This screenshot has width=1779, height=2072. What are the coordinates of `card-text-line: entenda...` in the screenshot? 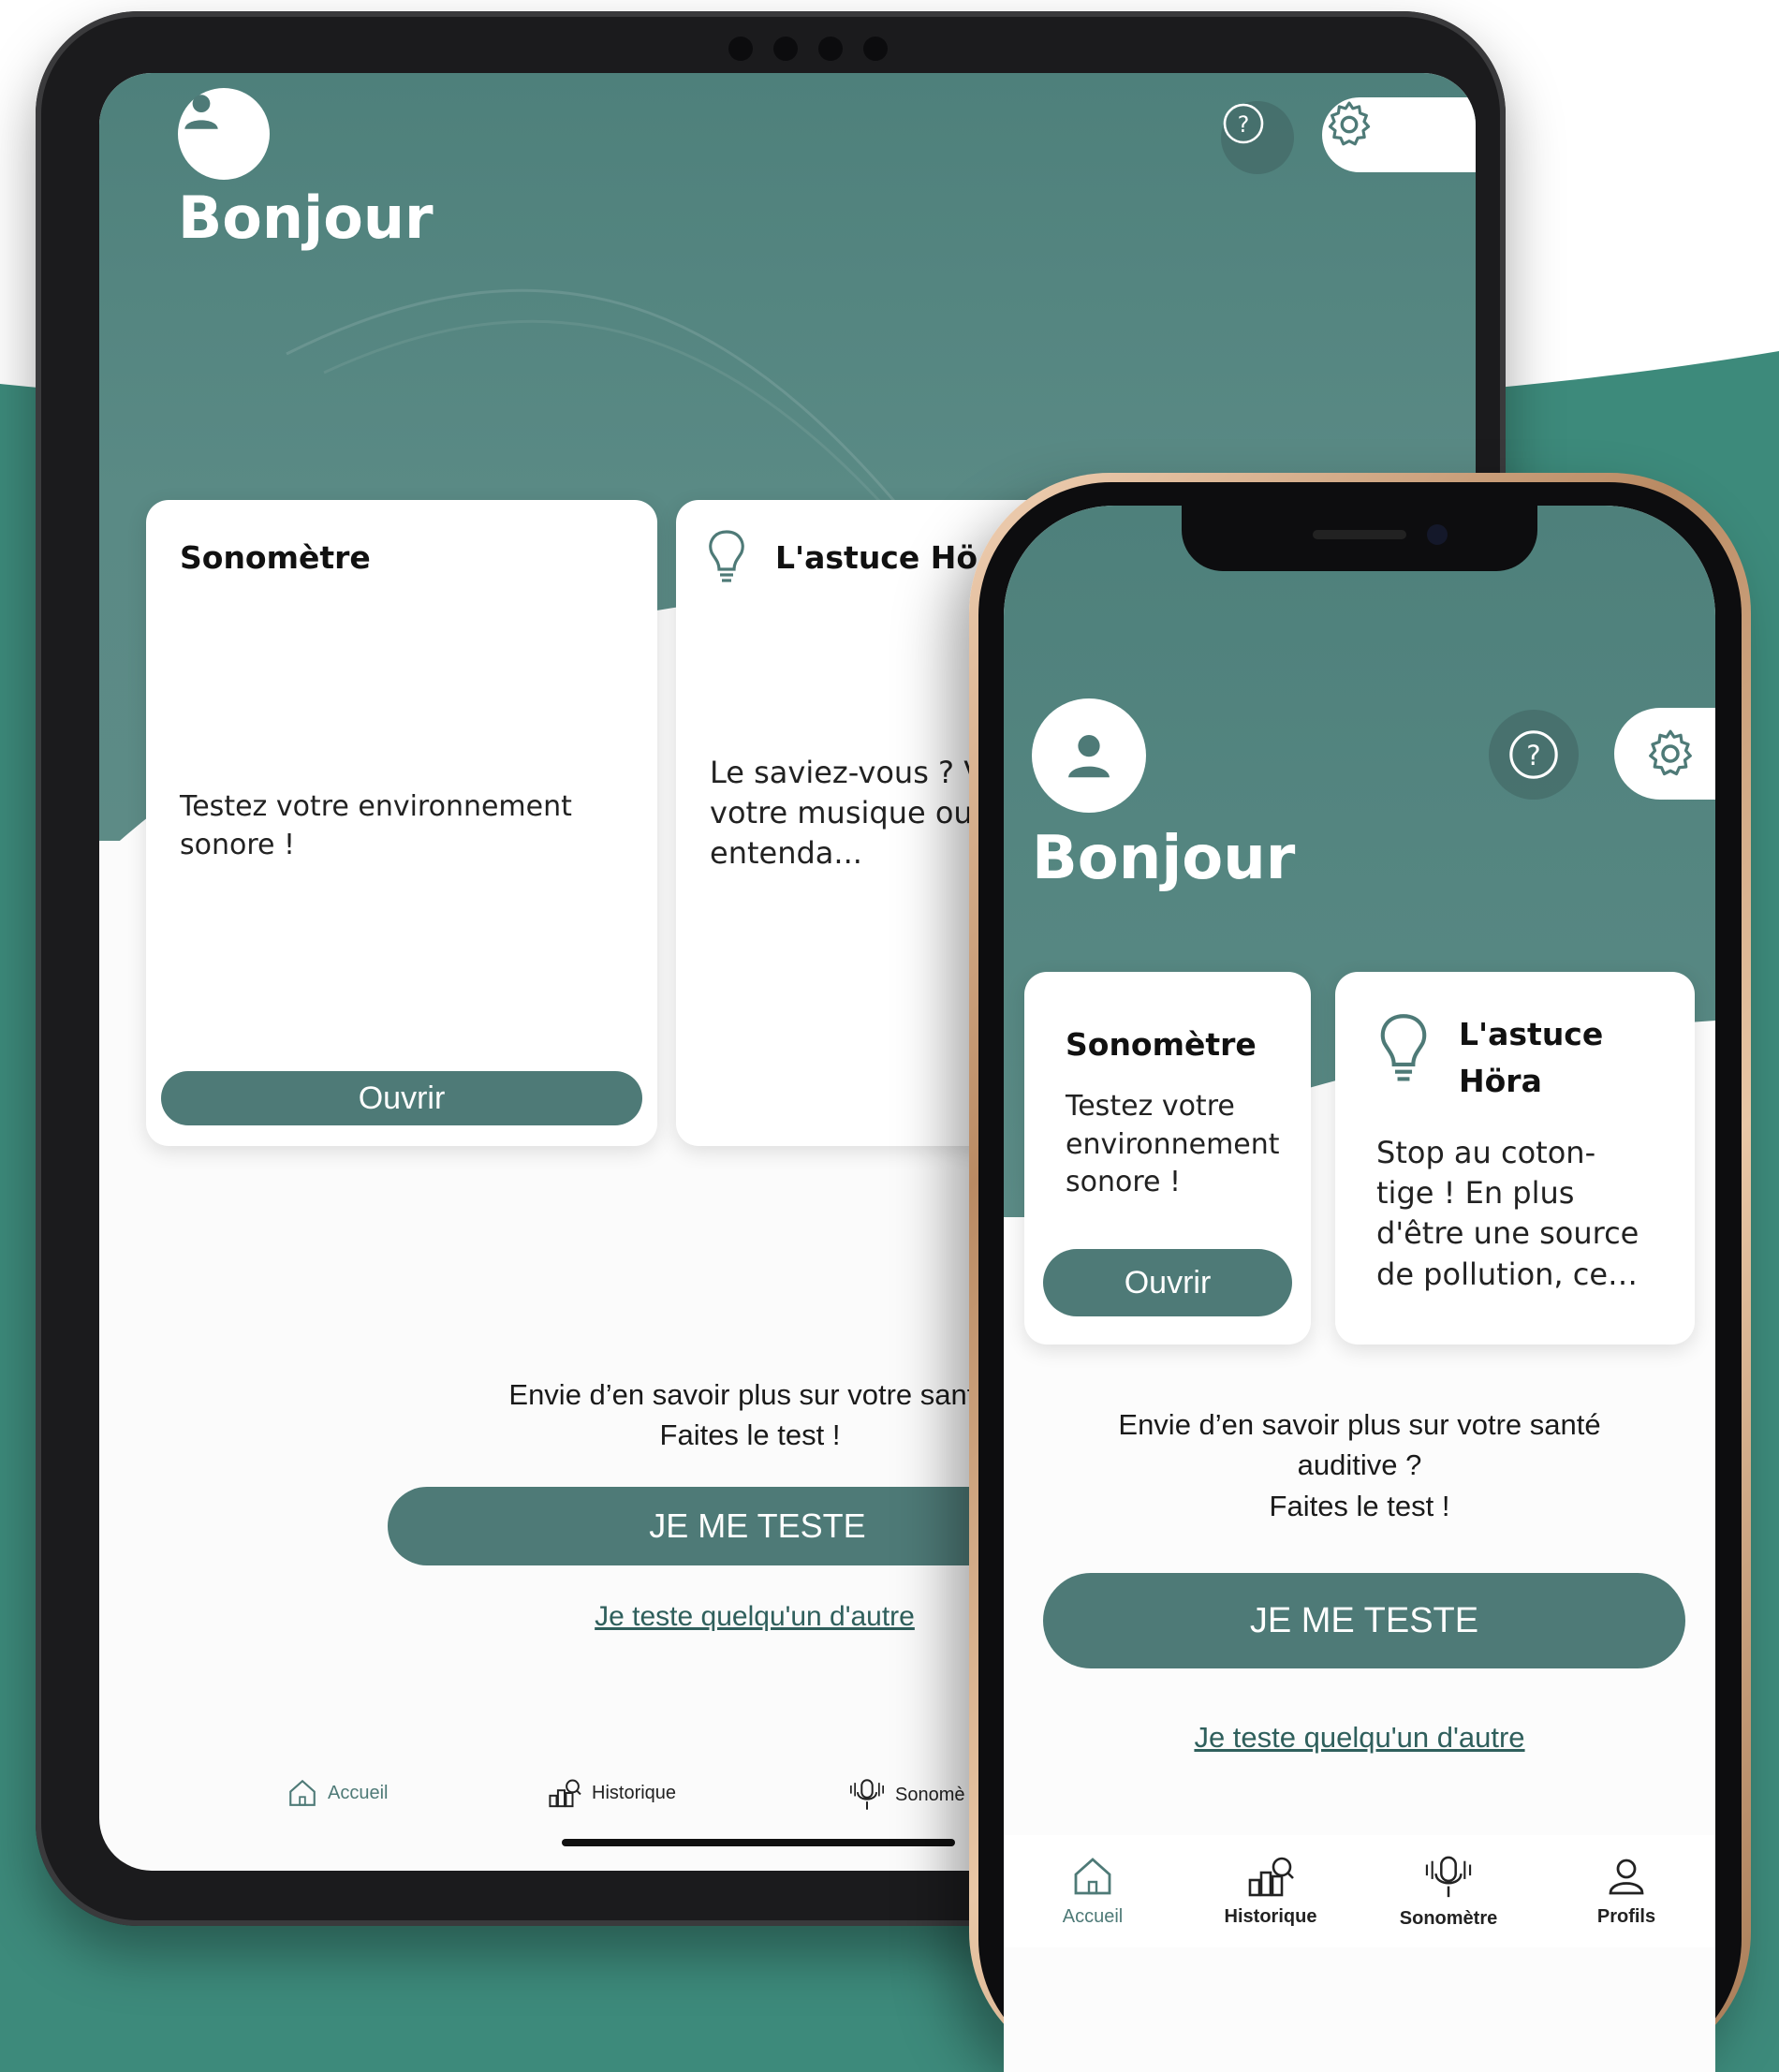 It's located at (786, 853).